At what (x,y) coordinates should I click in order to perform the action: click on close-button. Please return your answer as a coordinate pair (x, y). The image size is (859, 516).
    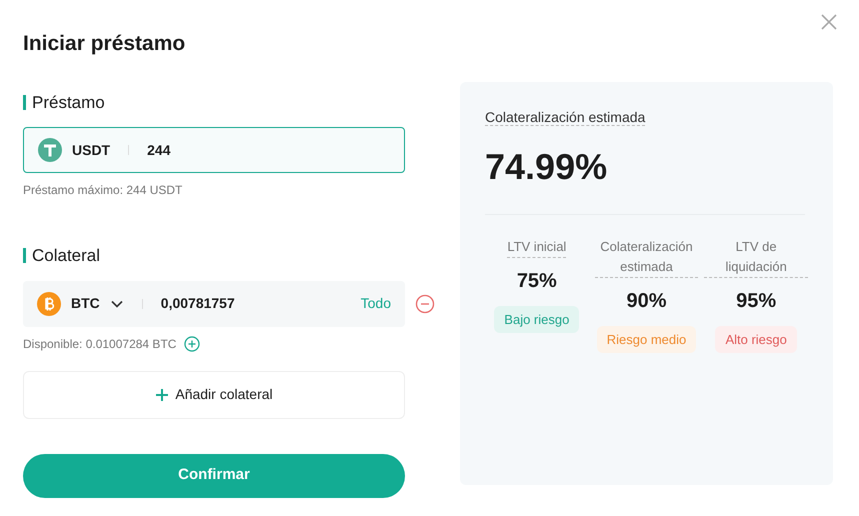
    Looking at the image, I should click on (829, 22).